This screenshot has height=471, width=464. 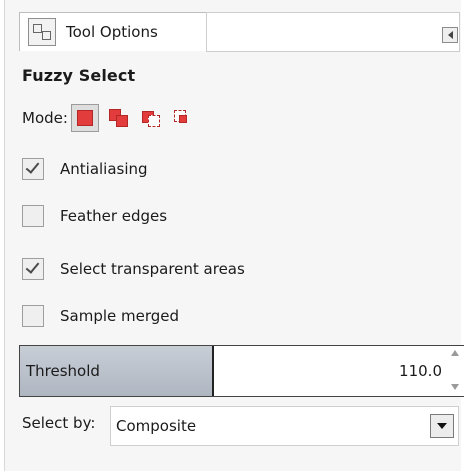 I want to click on feather-edges-checkbox, so click(x=33, y=216).